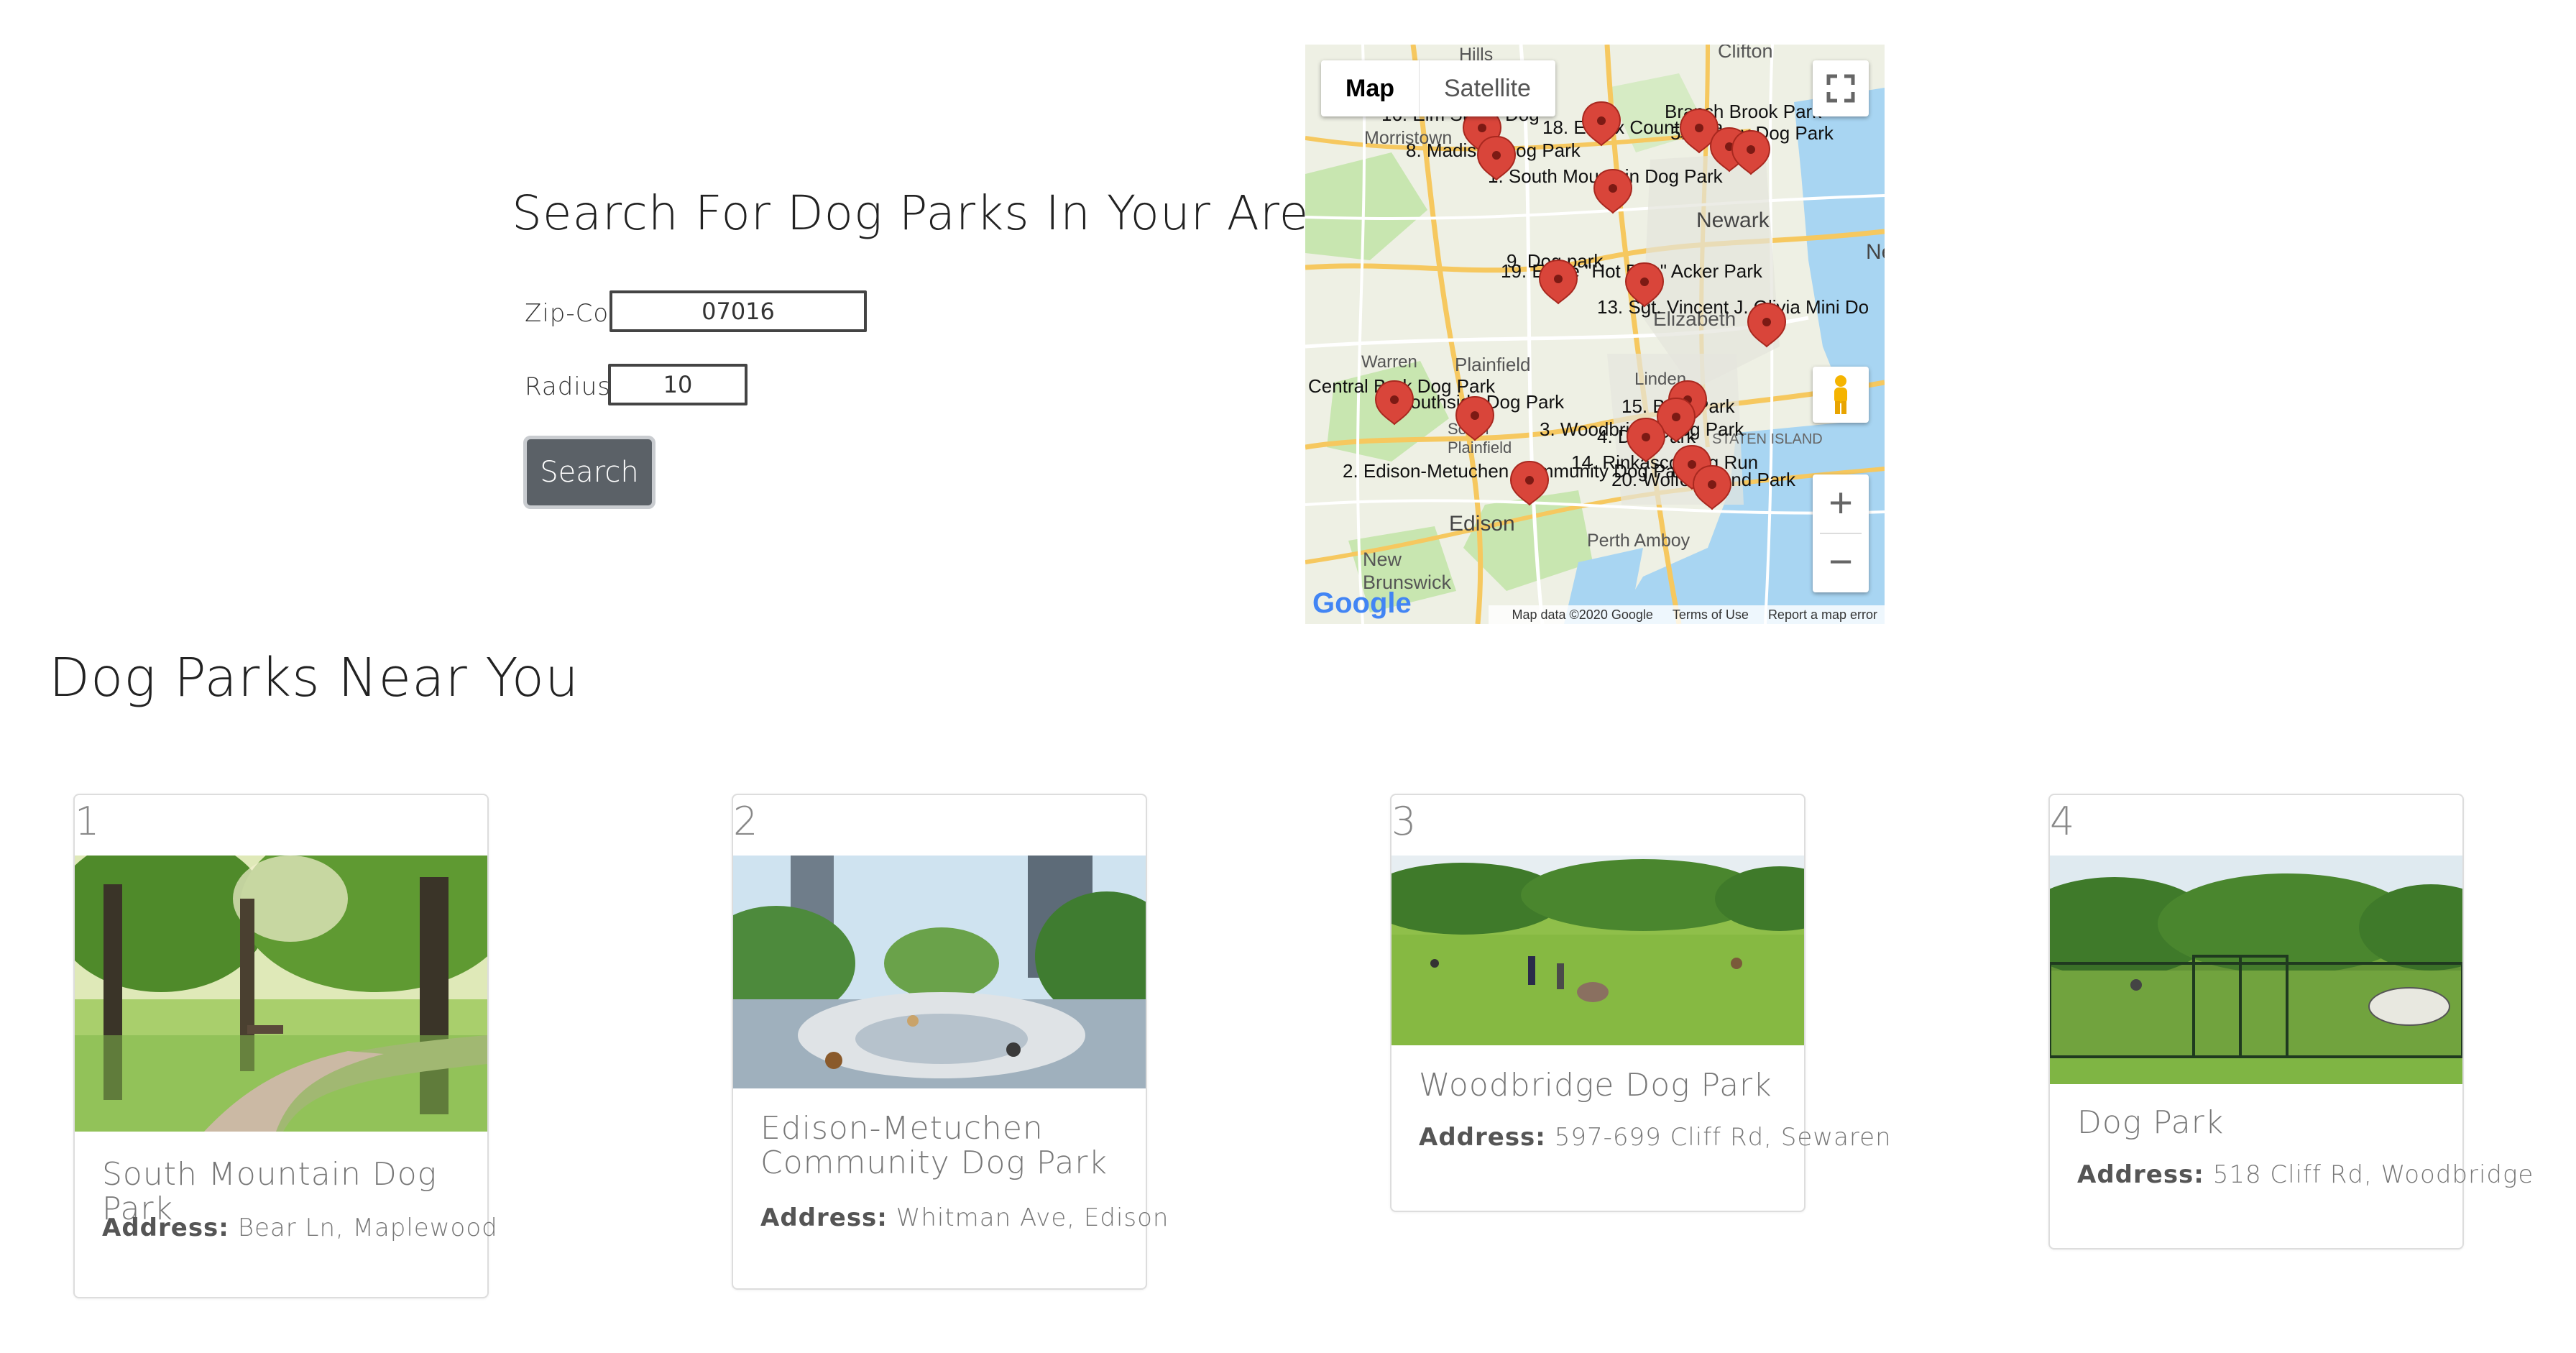 Image resolution: width=2576 pixels, height=1353 pixels. Describe the element at coordinates (572, 386) in the screenshot. I see `radius-label: Radius:` at that location.